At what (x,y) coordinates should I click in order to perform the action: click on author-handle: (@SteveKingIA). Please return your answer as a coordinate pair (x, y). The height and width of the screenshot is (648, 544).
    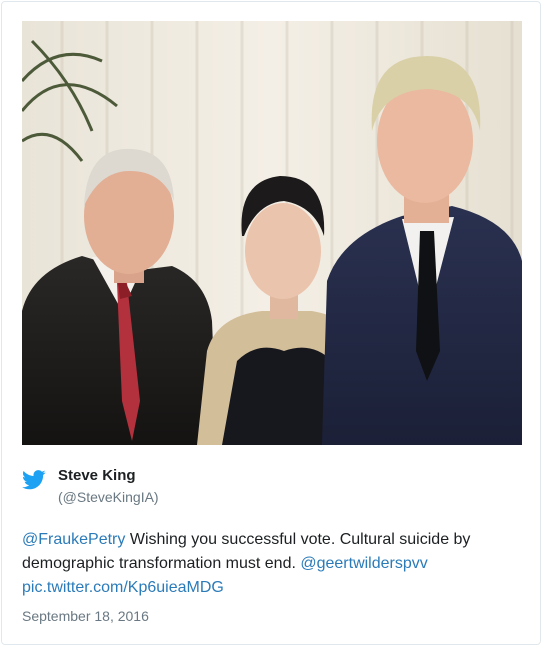
    Looking at the image, I should click on (108, 497).